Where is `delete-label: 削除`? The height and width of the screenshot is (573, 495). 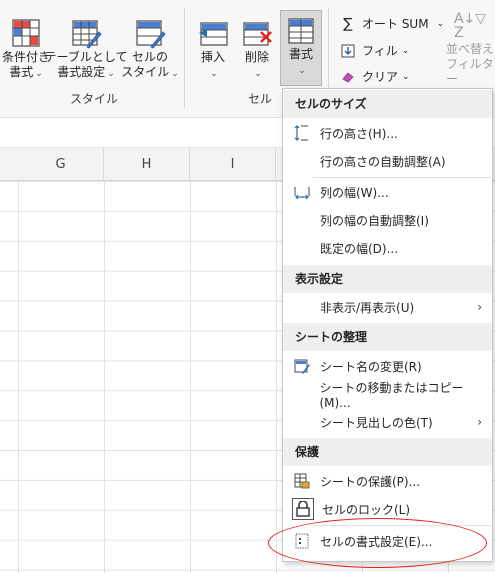
delete-label: 削除 is located at coordinates (256, 57).